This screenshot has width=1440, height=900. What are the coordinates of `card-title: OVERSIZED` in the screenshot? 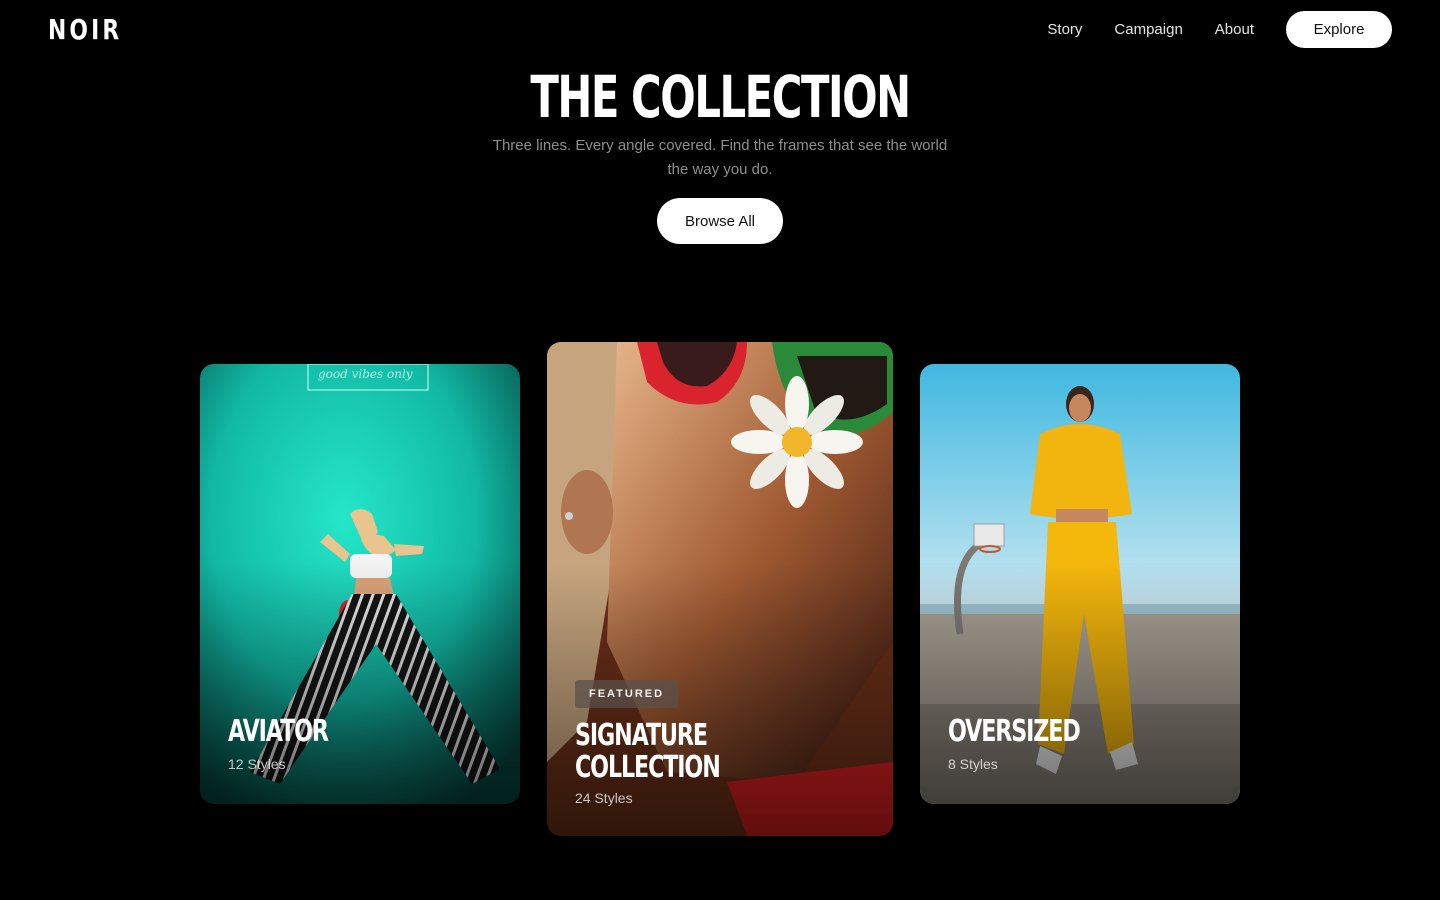 It's located at (1014, 731).